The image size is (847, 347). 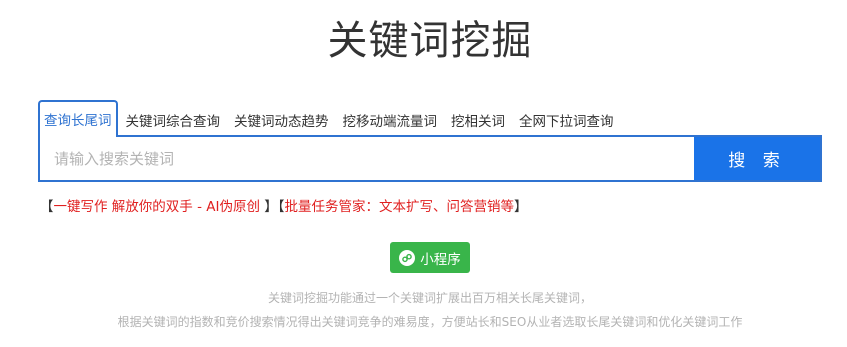 What do you see at coordinates (757, 158) in the screenshot?
I see `search-button: 搜 索` at bounding box center [757, 158].